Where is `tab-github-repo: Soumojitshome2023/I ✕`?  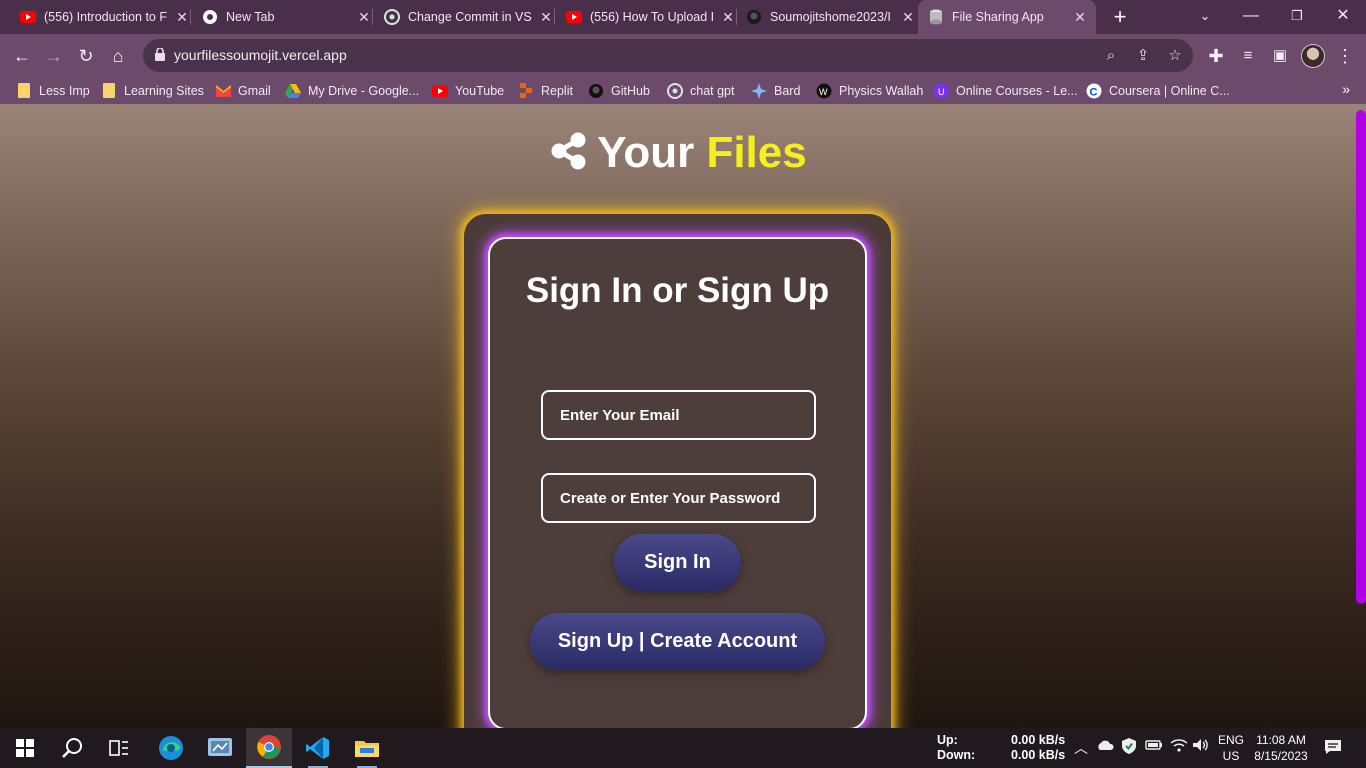
tab-github-repo: Soumojitshome2023/I ✕ is located at coordinates (828, 17).